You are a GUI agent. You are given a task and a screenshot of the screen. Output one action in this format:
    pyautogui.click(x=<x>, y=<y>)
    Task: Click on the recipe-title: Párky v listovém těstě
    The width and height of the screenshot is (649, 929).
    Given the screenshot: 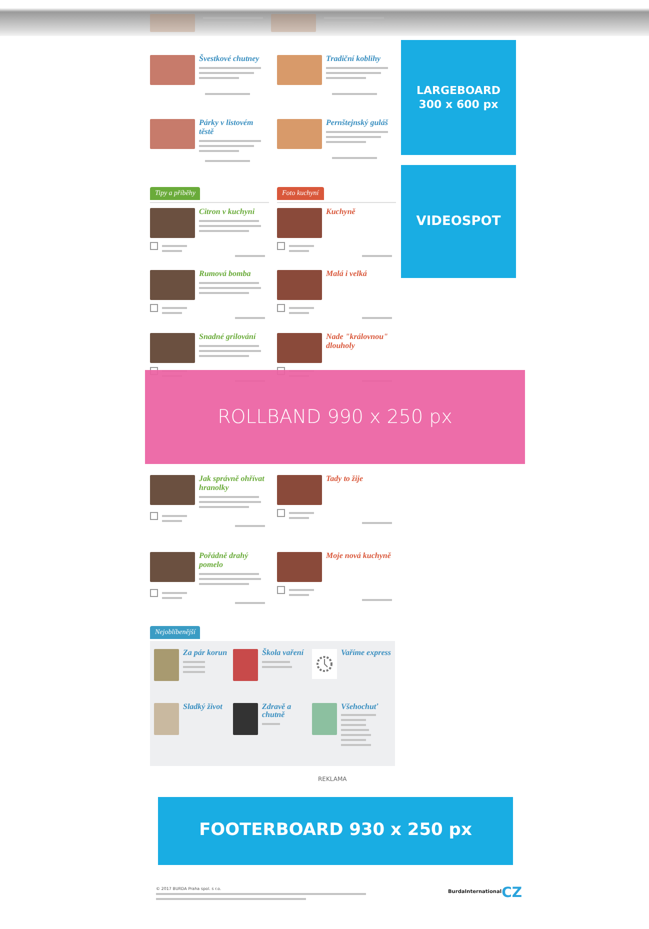 What is the action you would take?
    pyautogui.click(x=234, y=128)
    